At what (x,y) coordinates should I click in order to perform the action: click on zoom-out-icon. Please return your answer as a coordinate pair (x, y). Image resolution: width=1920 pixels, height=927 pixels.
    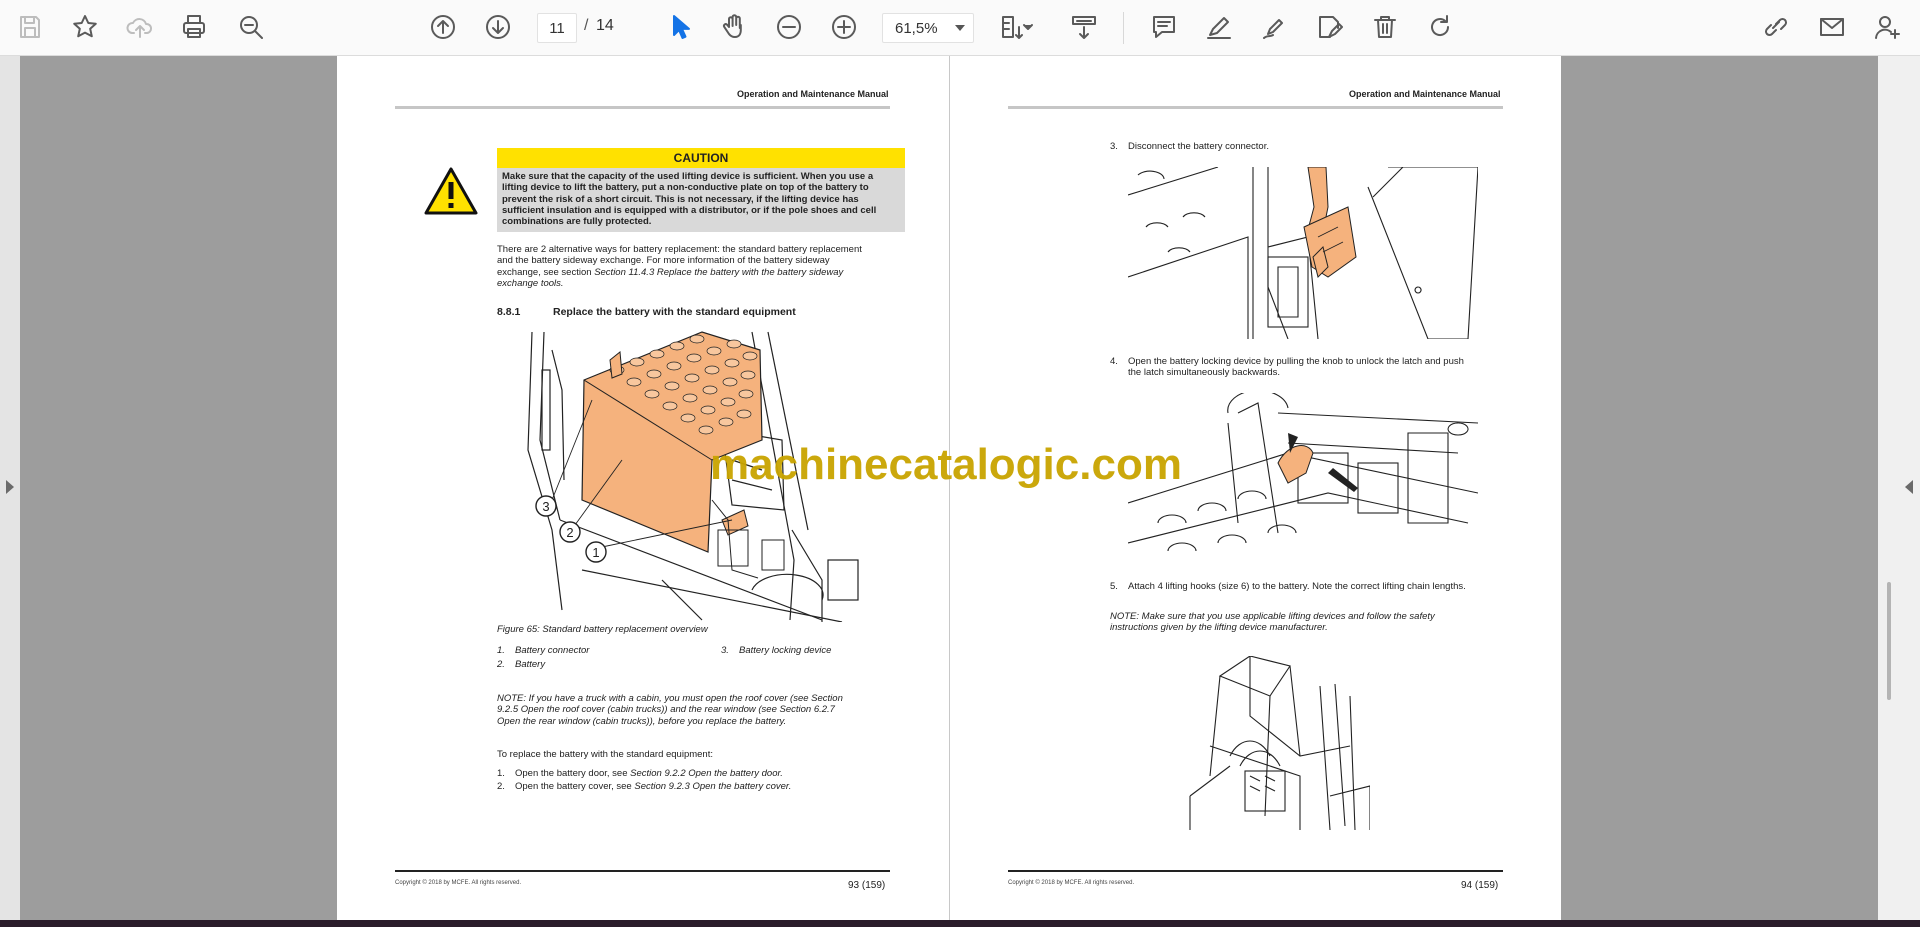
    Looking at the image, I should click on (789, 27).